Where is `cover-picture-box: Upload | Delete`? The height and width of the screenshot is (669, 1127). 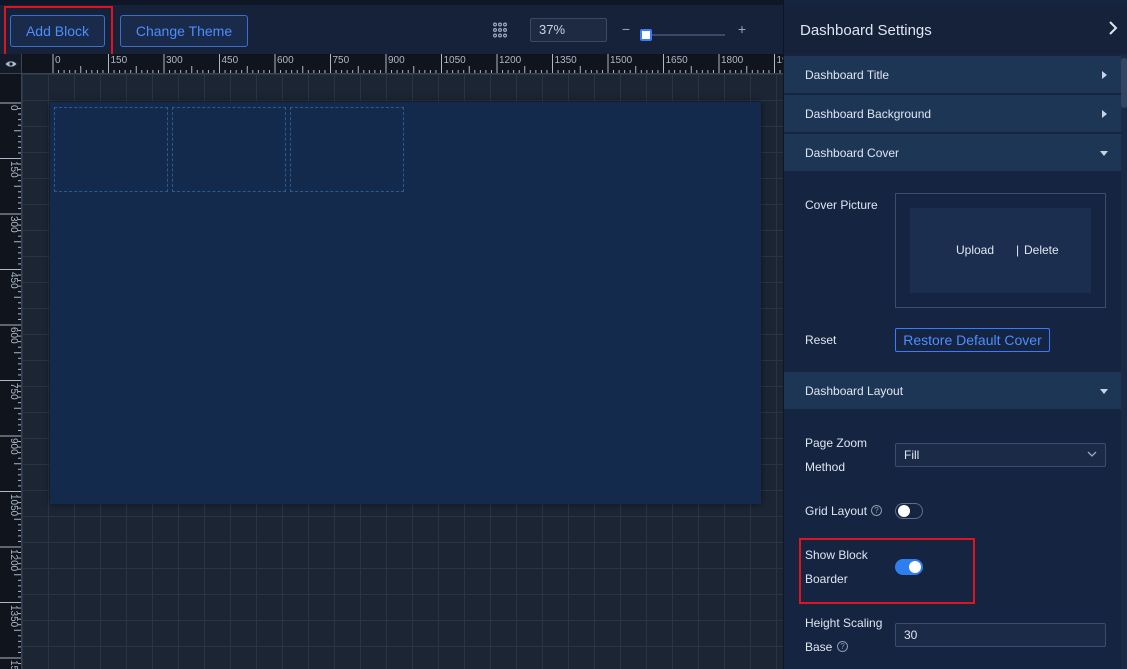
cover-picture-box: Upload | Delete is located at coordinates (1000, 250).